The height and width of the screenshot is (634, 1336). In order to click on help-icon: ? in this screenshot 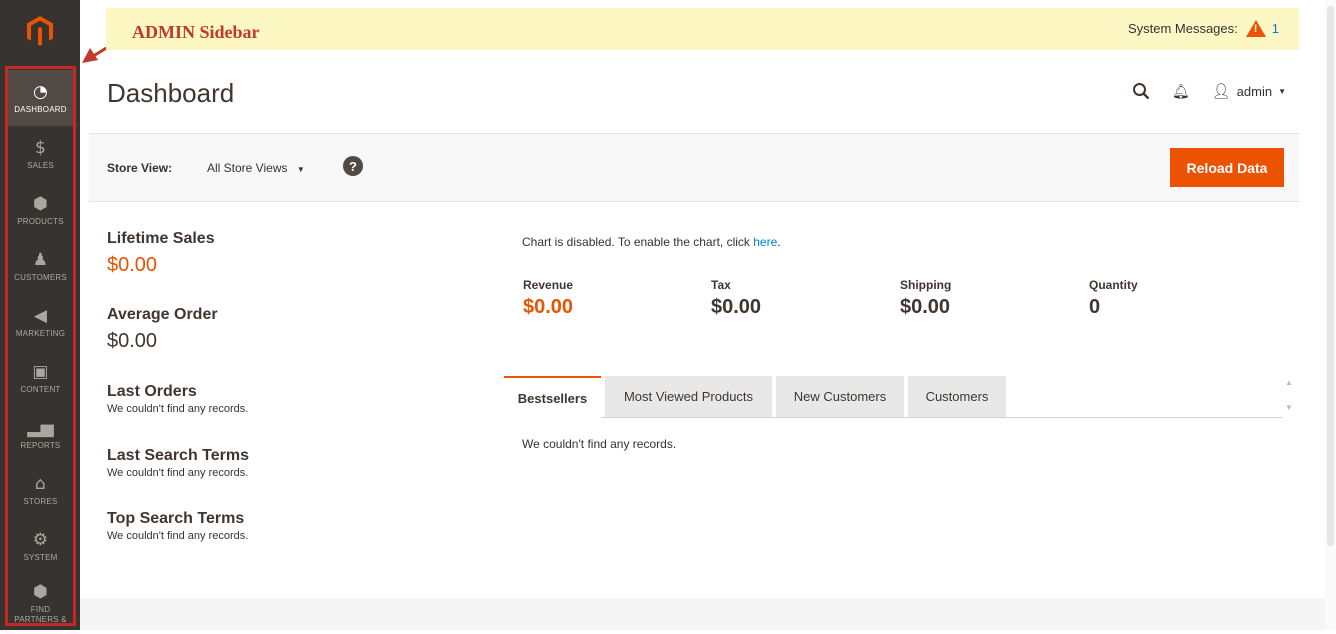, I will do `click(353, 166)`.